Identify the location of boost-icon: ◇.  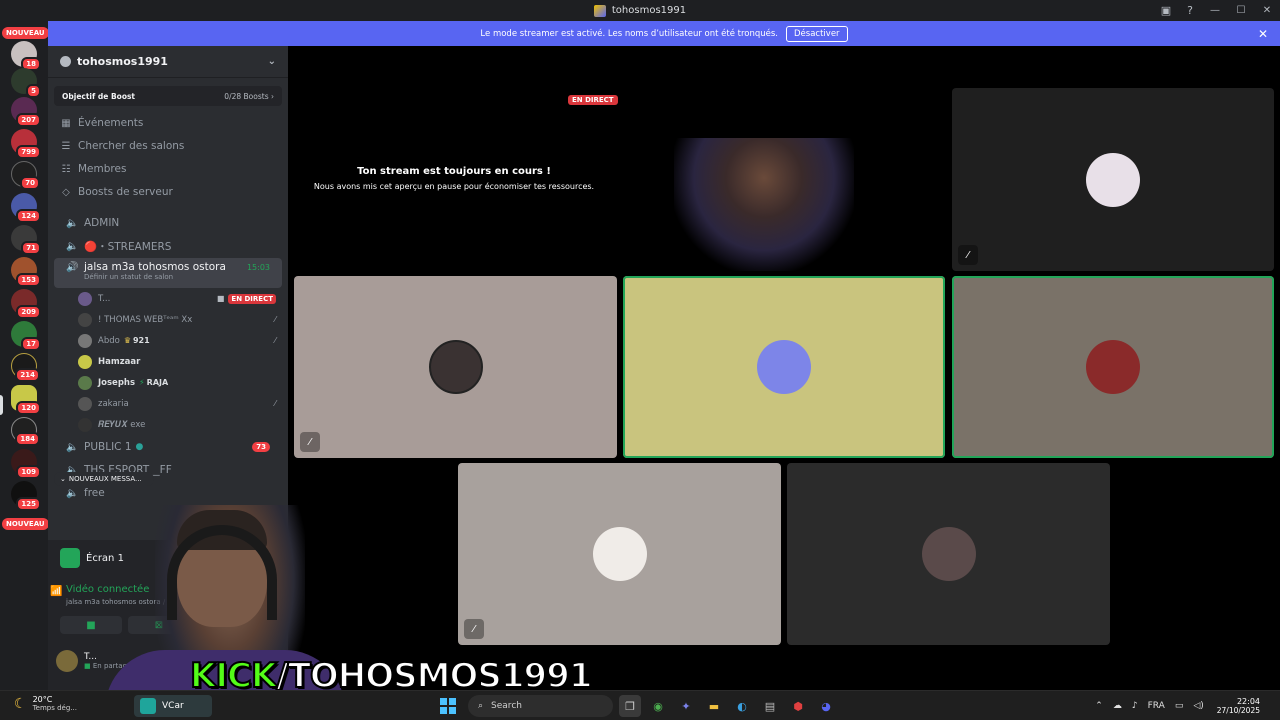
(66, 192).